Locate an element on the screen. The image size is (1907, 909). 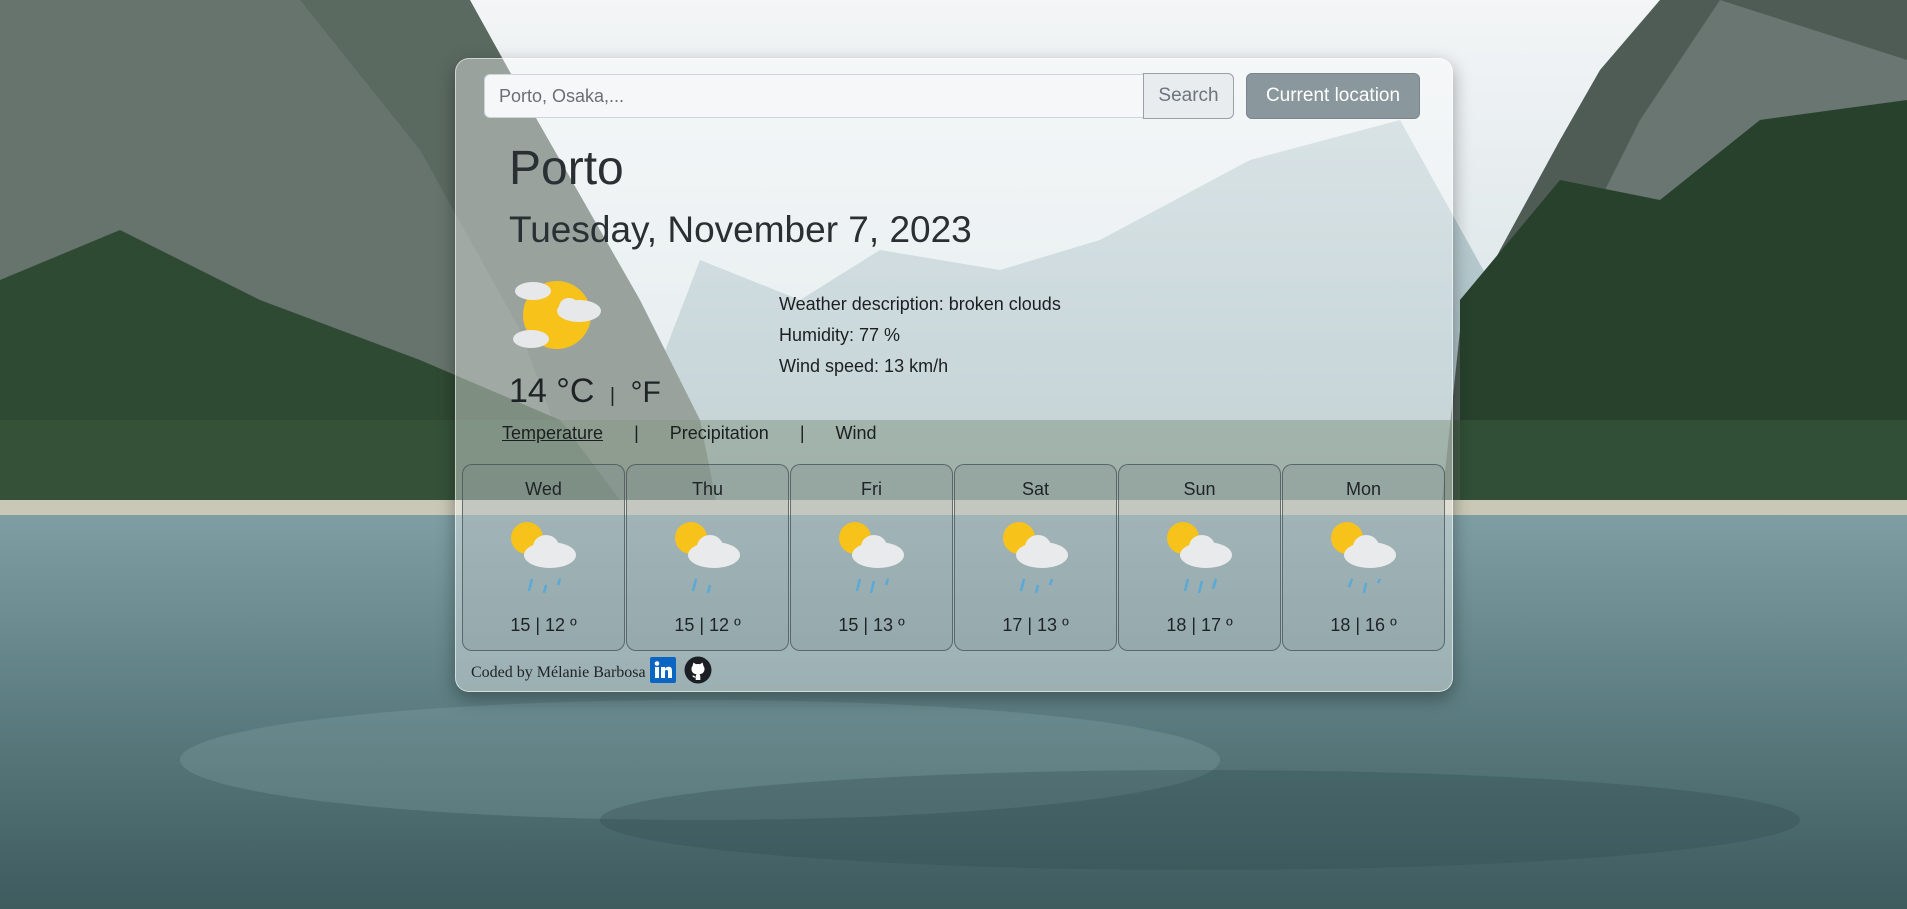
humidity: Humidity: 77 % is located at coordinates (840, 335).